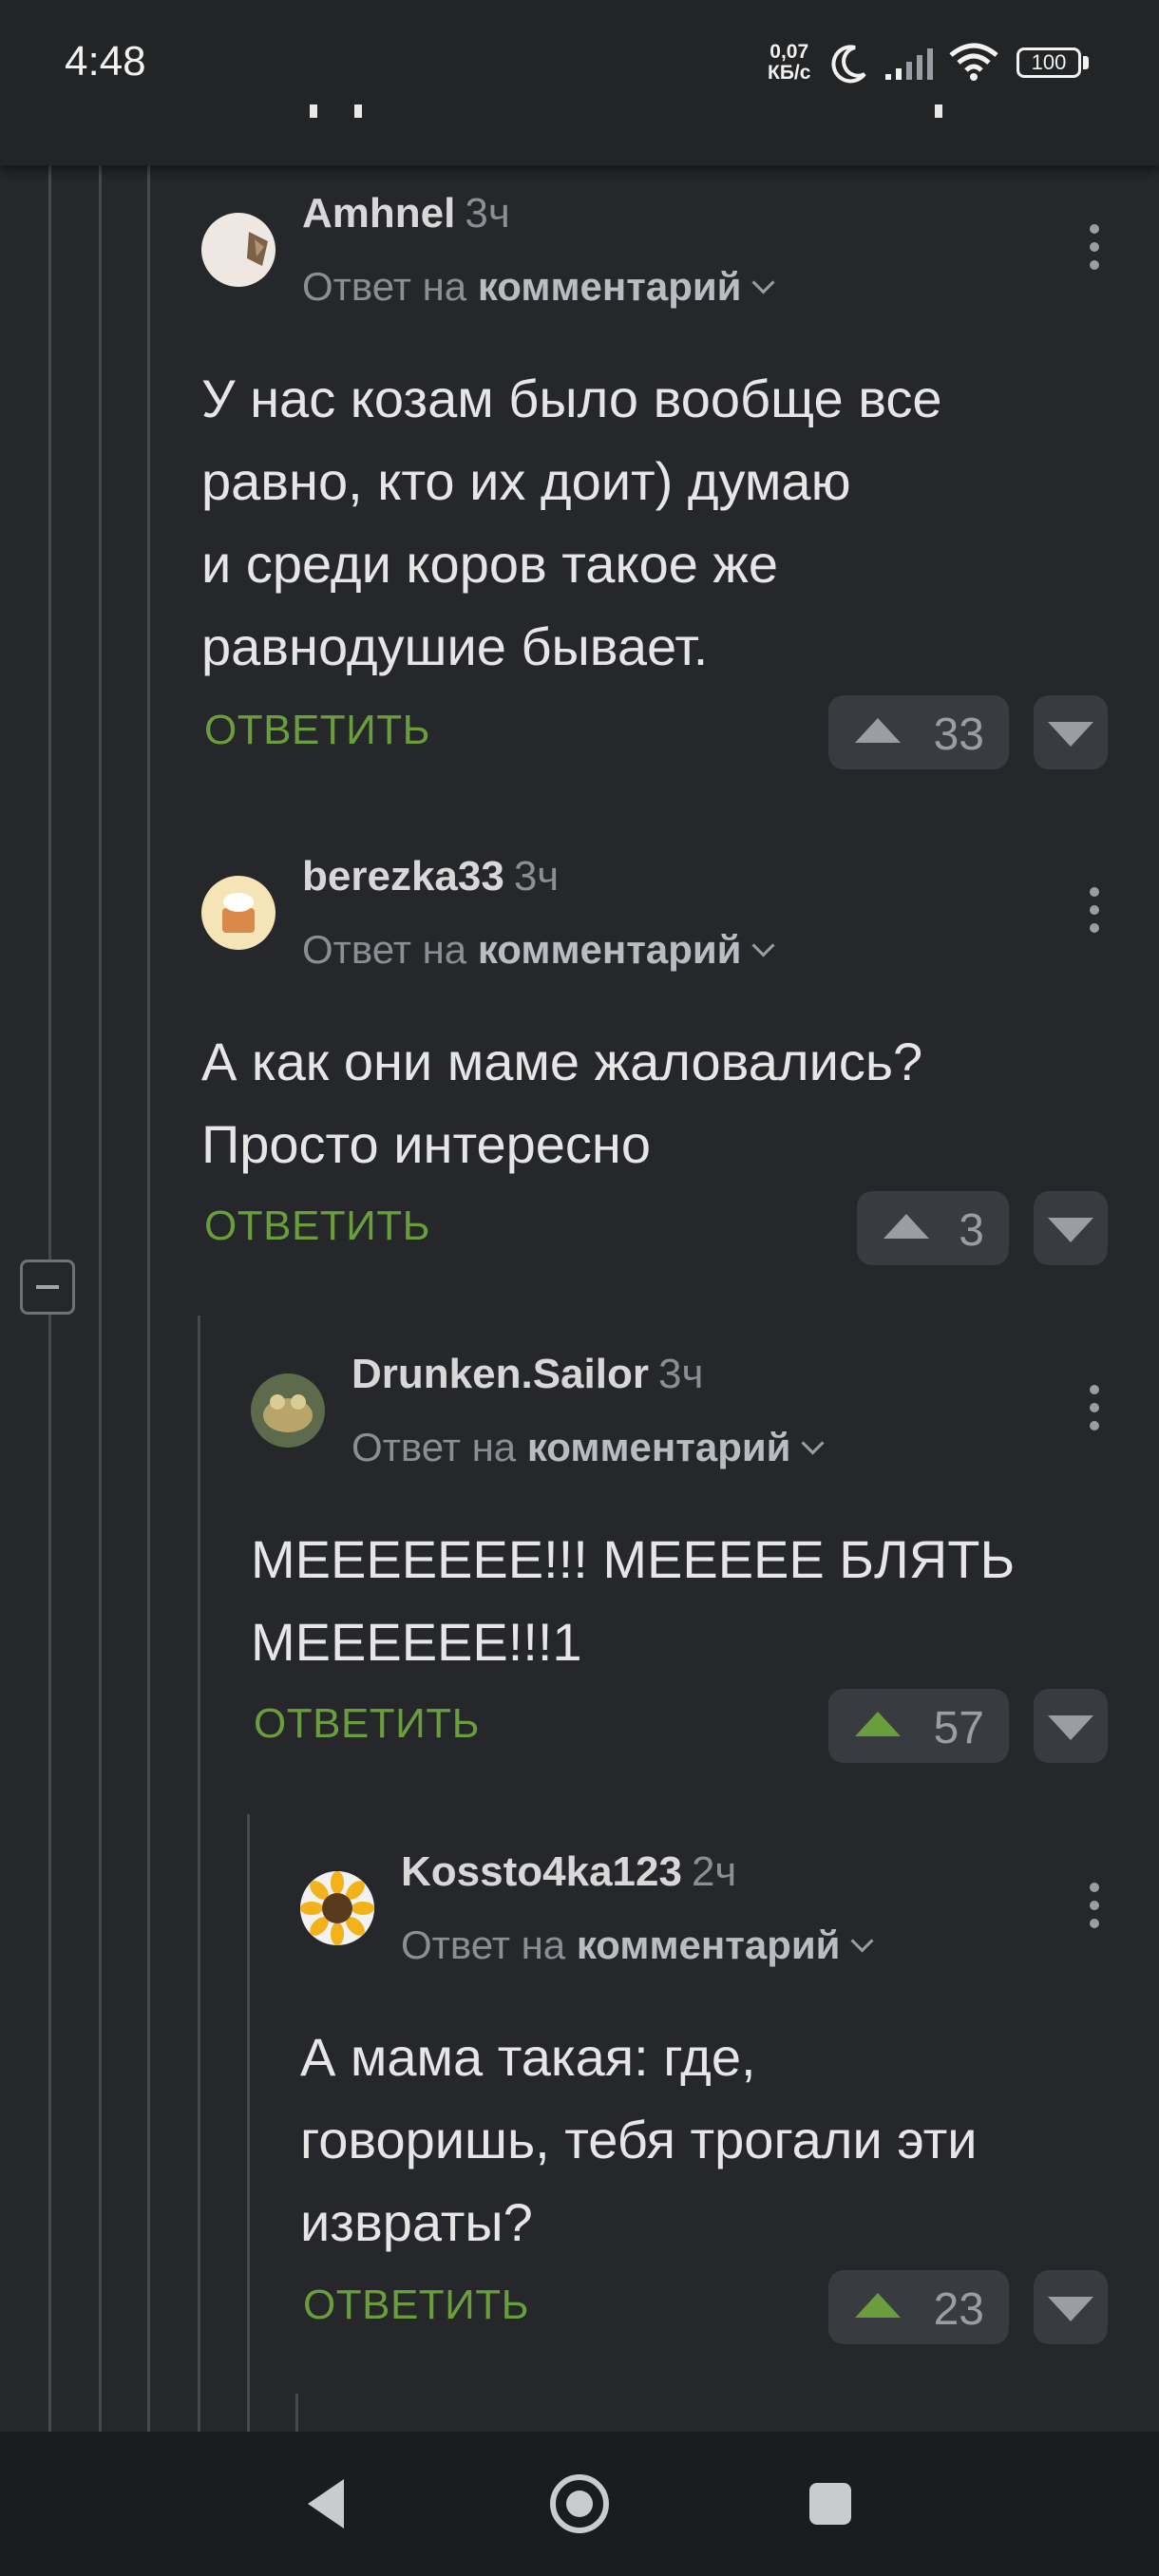 This screenshot has width=1159, height=2576. I want to click on nav-home-icon, so click(579, 2504).